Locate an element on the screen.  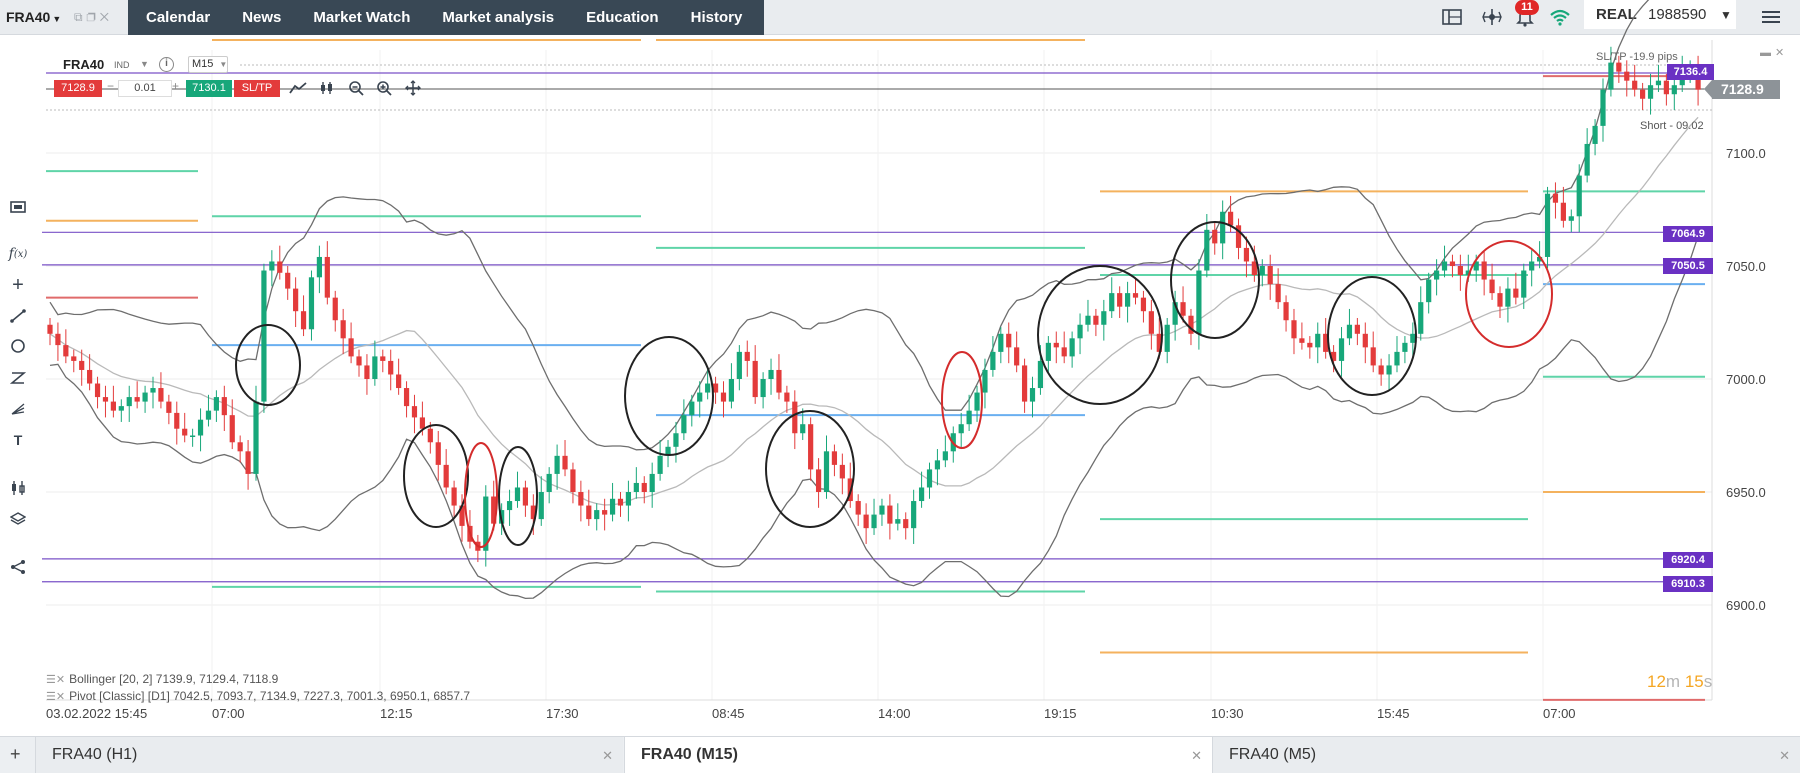
candle-chart-icon is located at coordinates (327, 88).